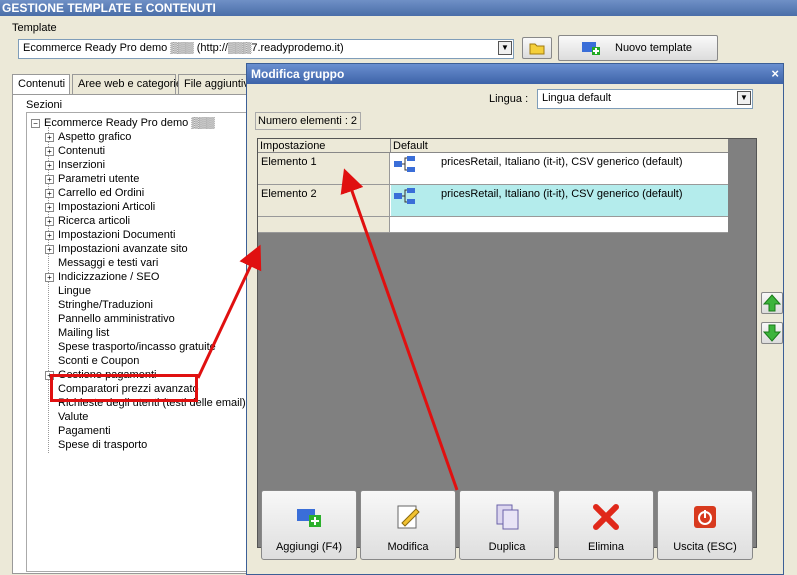  I want to click on annotation-arrow-grid, so click(399, 329).